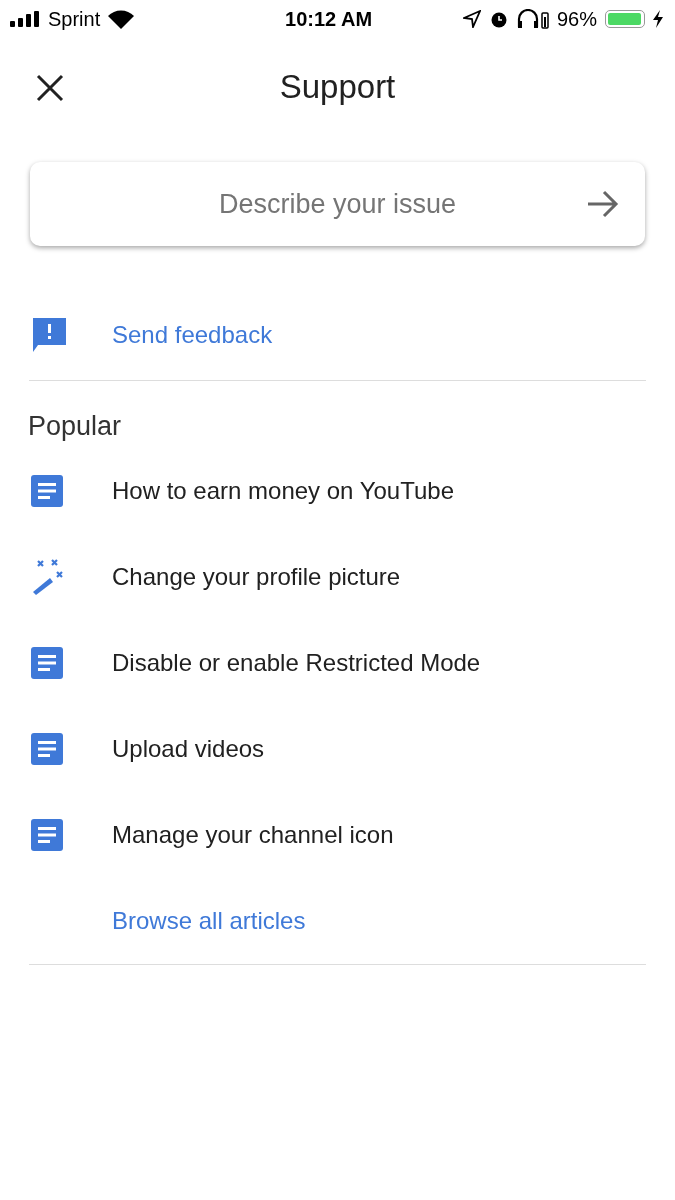 The width and height of the screenshot is (675, 1200). I want to click on signal-icon, so click(25, 19).